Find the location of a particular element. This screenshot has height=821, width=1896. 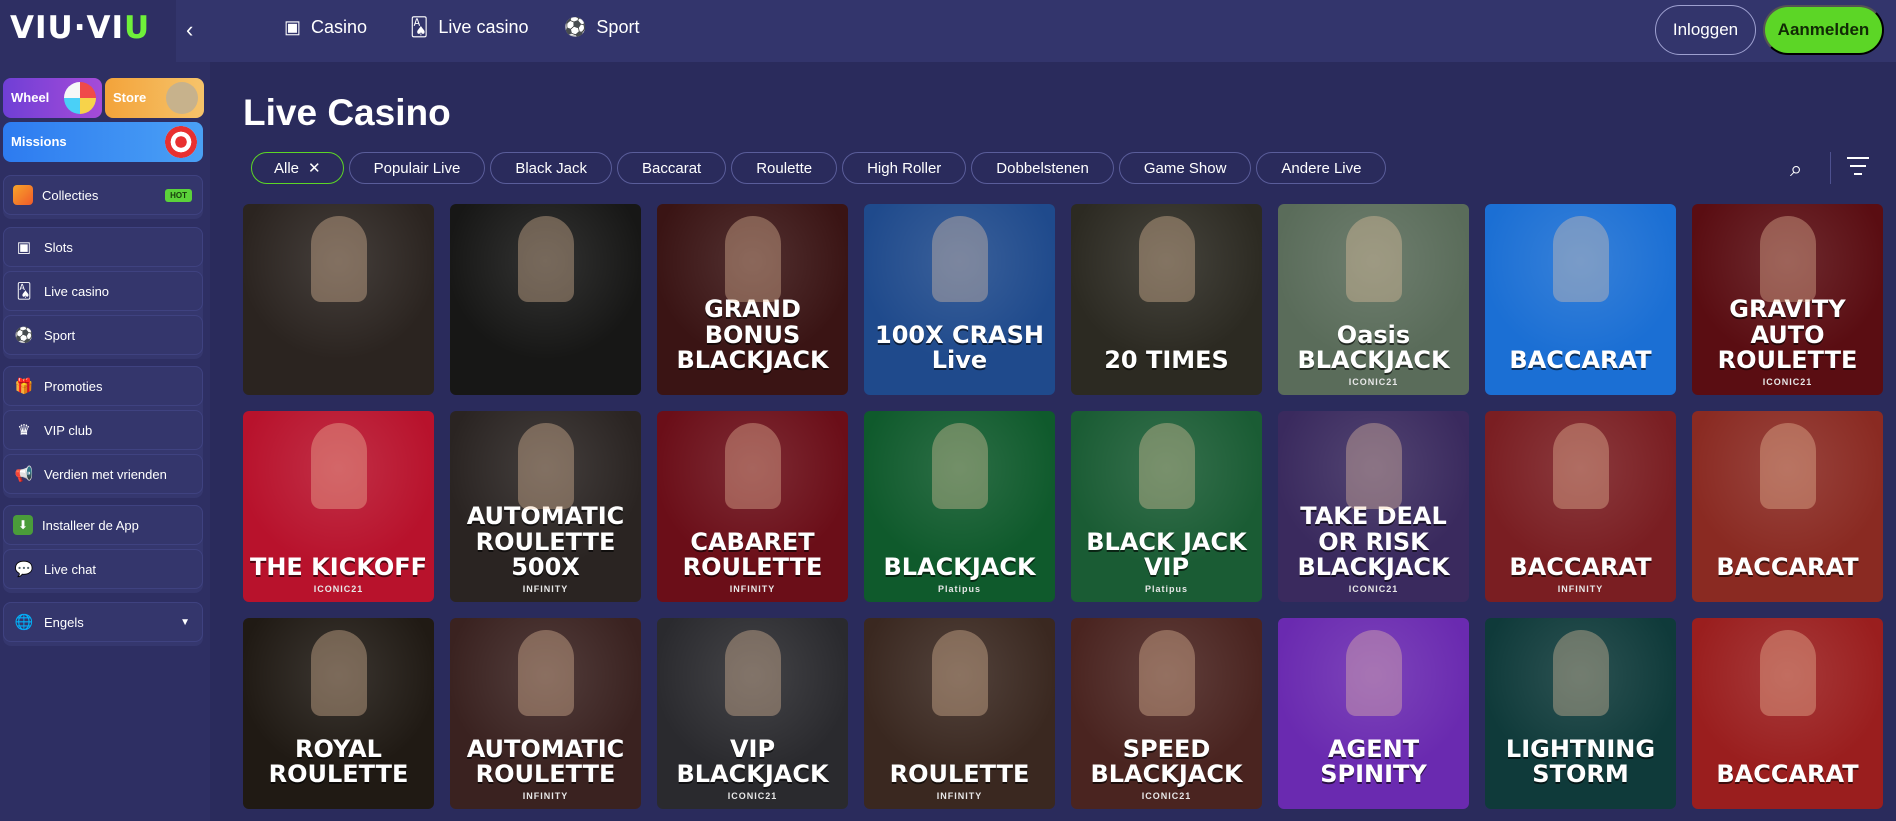

game-card: GRAVITY AUTO ROULETTE ICONIC21 is located at coordinates (1787, 299).